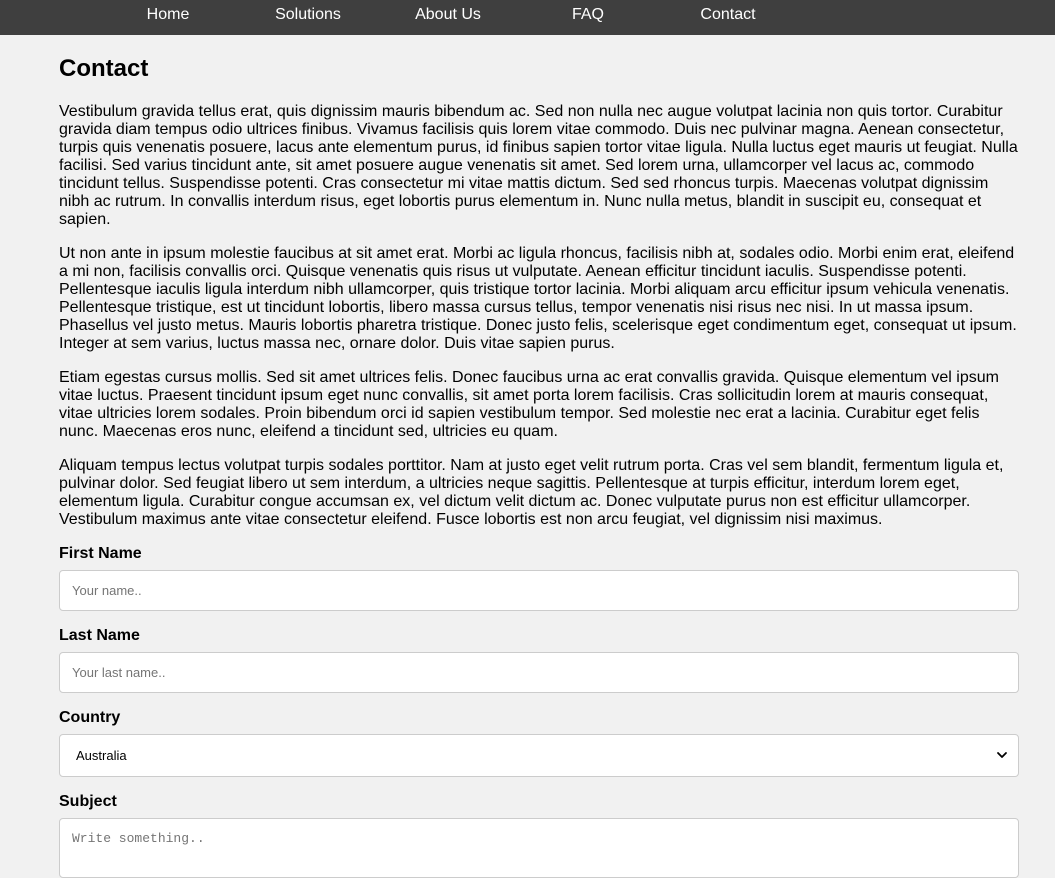 This screenshot has width=1055, height=878. What do you see at coordinates (90, 717) in the screenshot?
I see `country-label: Country` at bounding box center [90, 717].